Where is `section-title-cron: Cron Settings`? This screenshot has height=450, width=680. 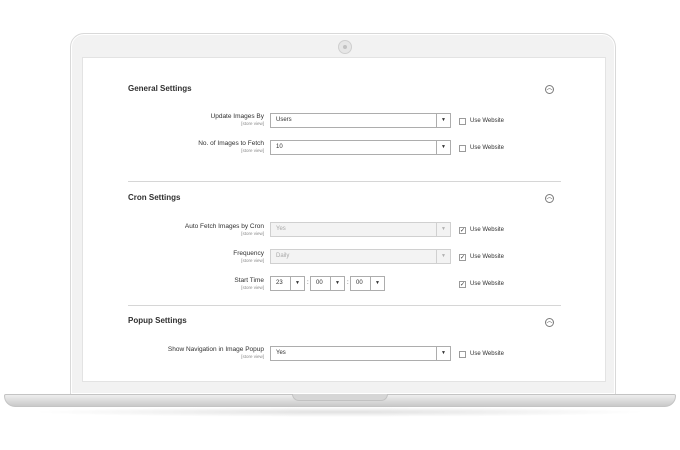 section-title-cron: Cron Settings is located at coordinates (154, 197).